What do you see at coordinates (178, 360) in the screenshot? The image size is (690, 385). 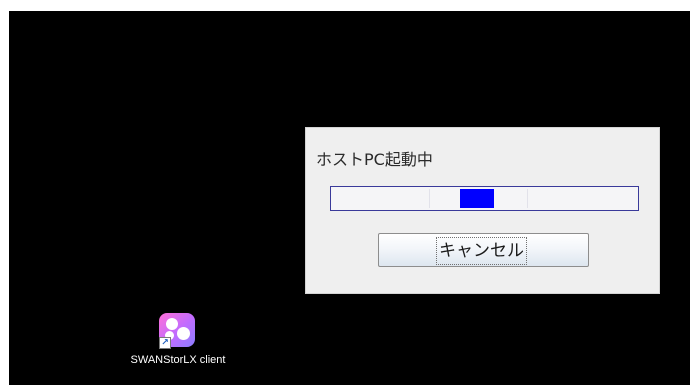 I see `desktop-icon-label: SWANStorLX client` at bounding box center [178, 360].